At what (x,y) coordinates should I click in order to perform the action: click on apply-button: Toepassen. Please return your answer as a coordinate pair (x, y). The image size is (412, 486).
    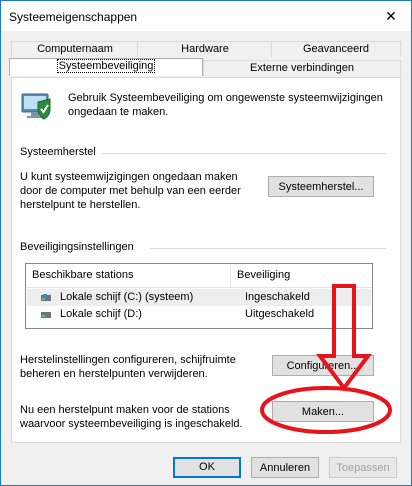
    Looking at the image, I should click on (363, 467).